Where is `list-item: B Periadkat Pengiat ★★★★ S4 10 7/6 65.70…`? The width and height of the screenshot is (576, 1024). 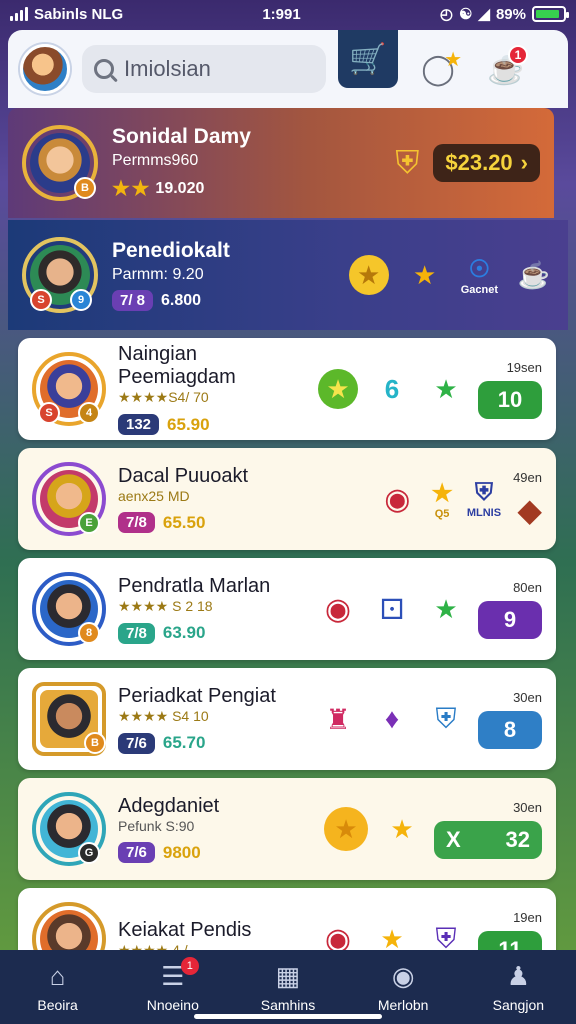
list-item: B Periadkat Pengiat ★★★★ S4 10 7/6 65.70… is located at coordinates (287, 719).